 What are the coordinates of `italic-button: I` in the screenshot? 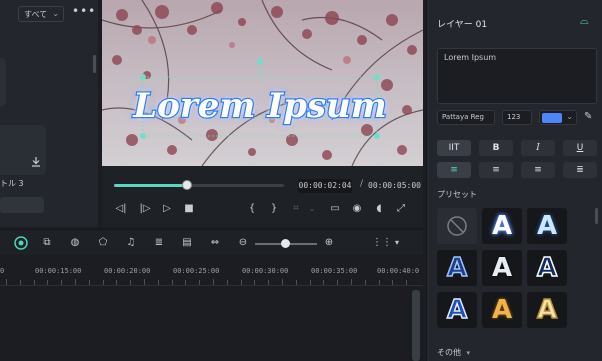 It's located at (538, 148).